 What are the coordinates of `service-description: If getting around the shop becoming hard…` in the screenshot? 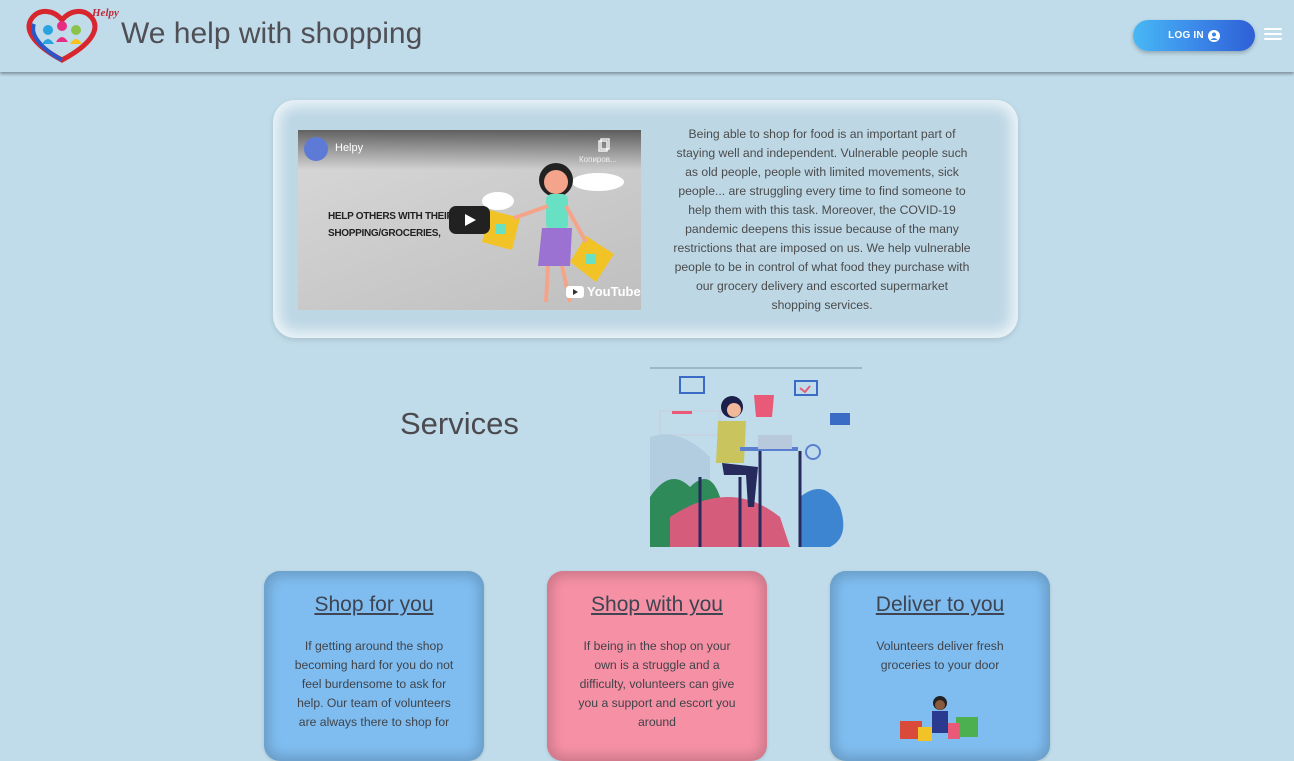 It's located at (374, 684).